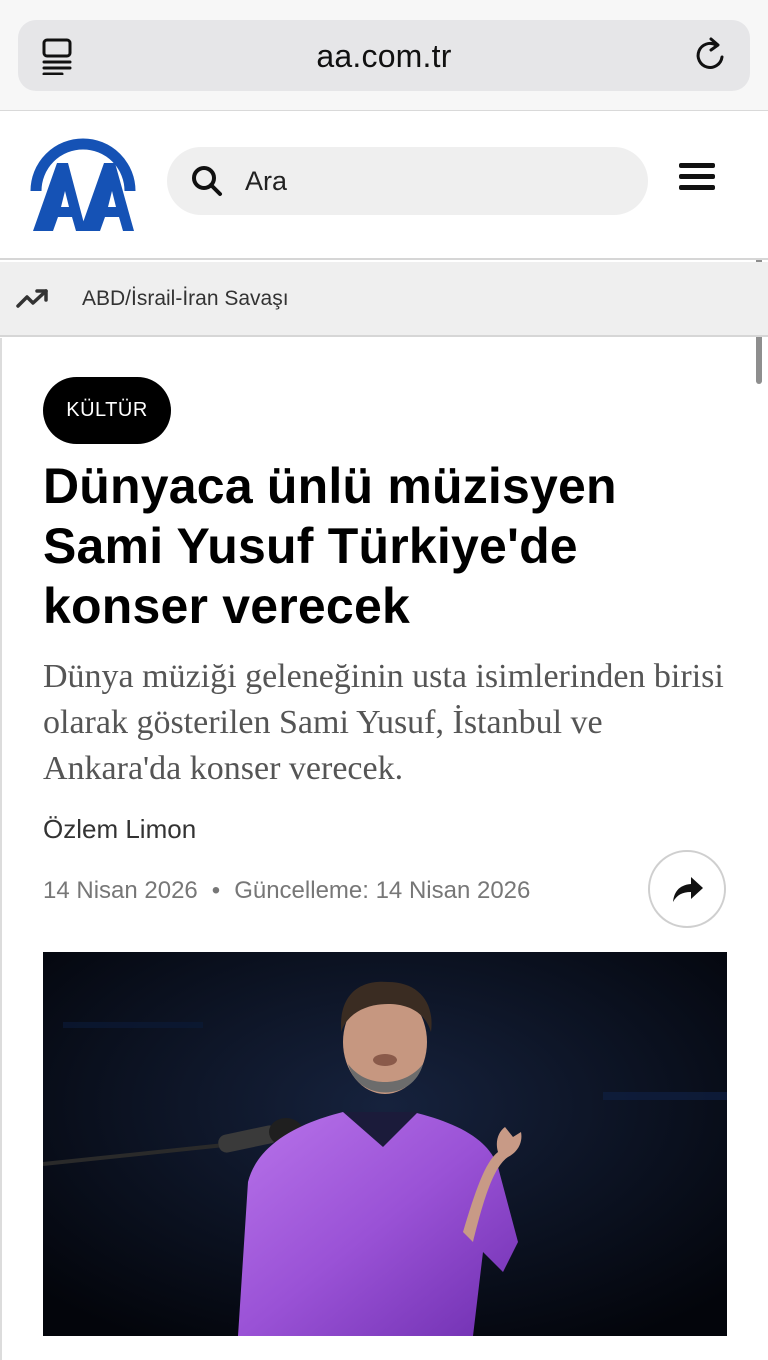  What do you see at coordinates (435, 181) in the screenshot?
I see `search-input` at bounding box center [435, 181].